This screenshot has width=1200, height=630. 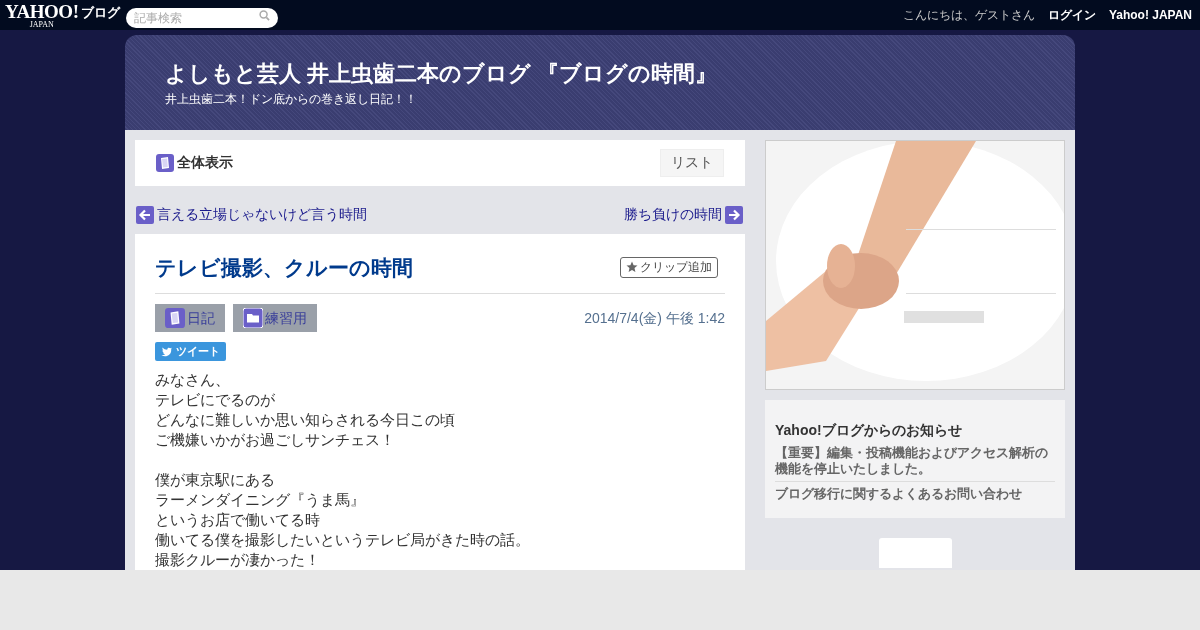 What do you see at coordinates (264, 15) in the screenshot?
I see `search-icon` at bounding box center [264, 15].